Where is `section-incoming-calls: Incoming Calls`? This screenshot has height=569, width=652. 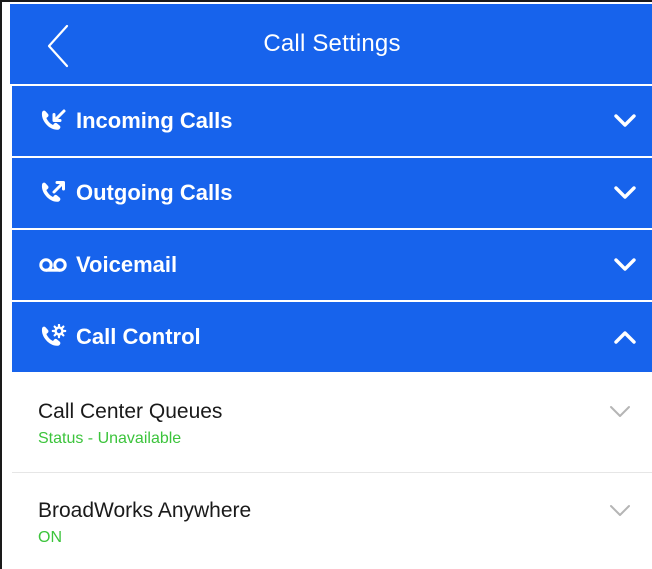 section-incoming-calls: Incoming Calls is located at coordinates (332, 121).